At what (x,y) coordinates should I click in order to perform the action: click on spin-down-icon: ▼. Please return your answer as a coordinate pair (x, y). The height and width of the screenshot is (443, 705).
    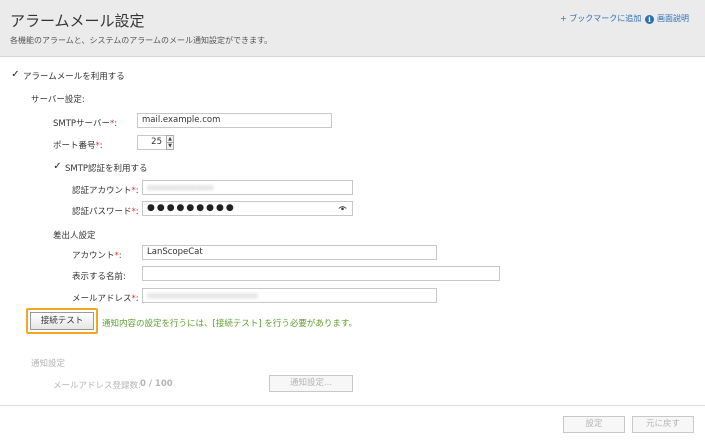
    Looking at the image, I should click on (170, 145).